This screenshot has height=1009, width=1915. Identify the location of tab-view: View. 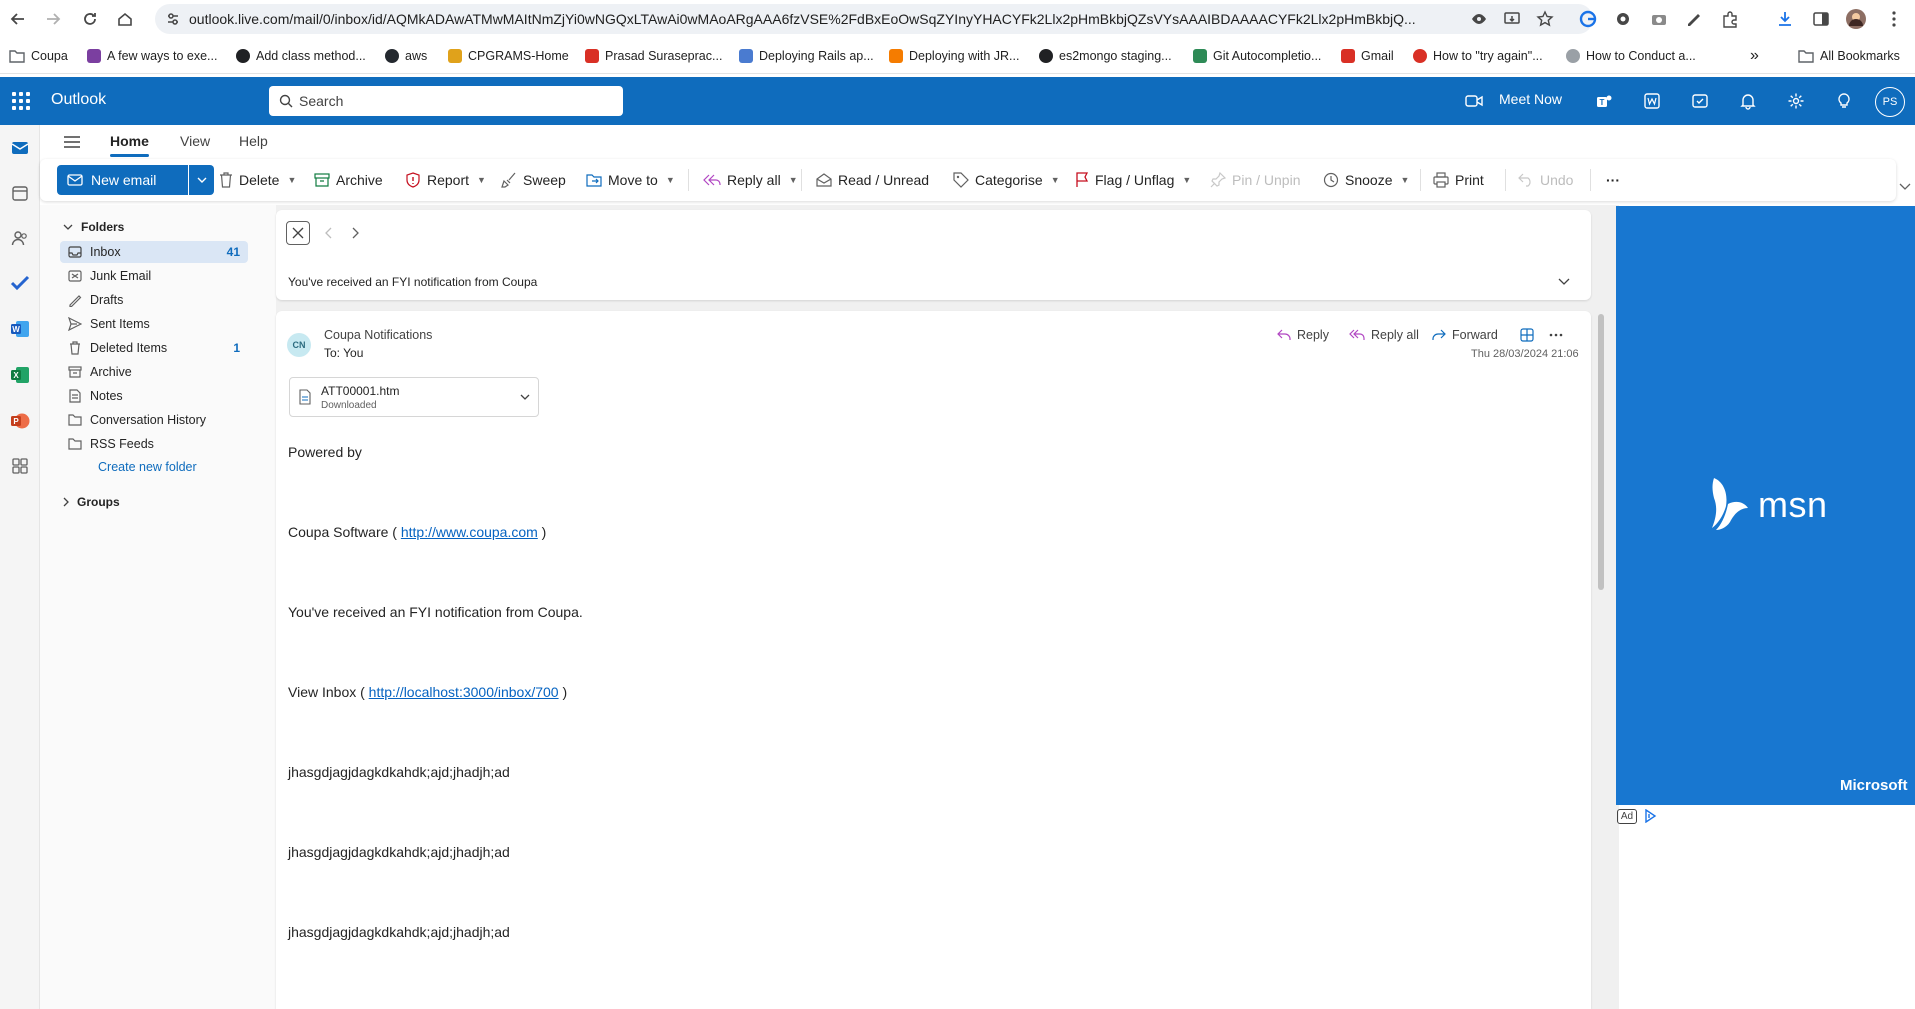
(195, 141).